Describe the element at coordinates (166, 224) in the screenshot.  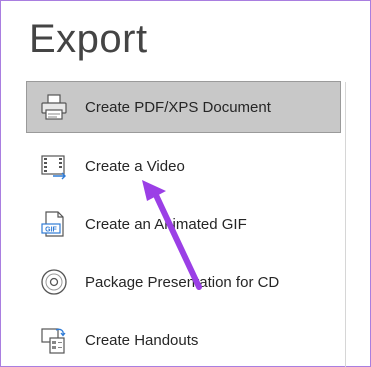
I see `create-animated-gif-label: Create an Animated GIF` at that location.